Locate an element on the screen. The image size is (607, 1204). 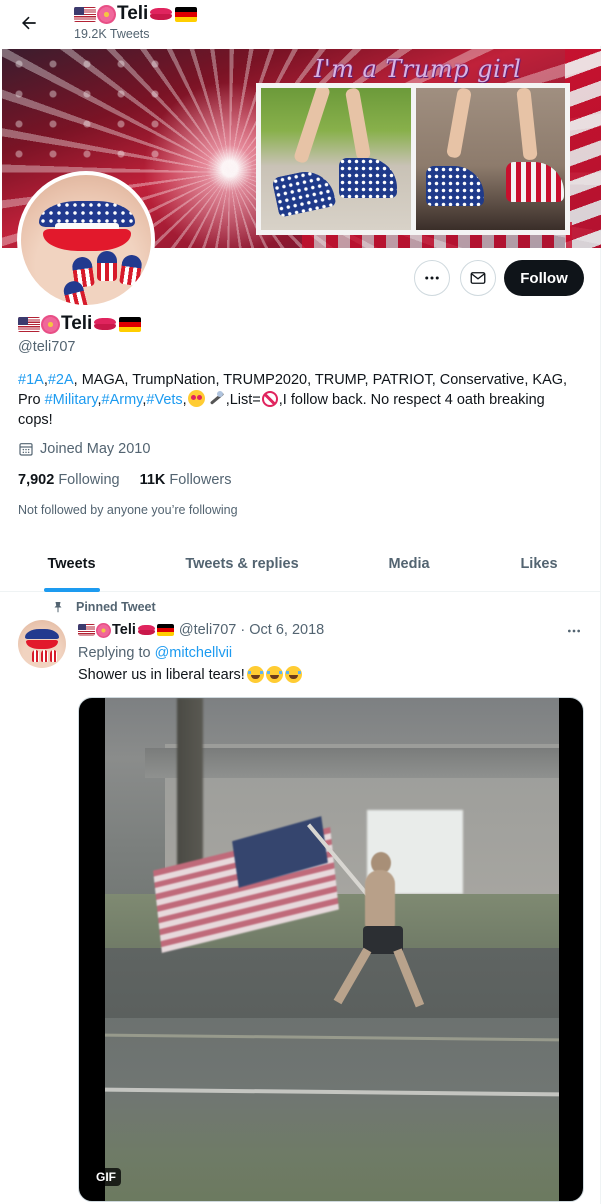
tab-tweets-replies: Tweets & replies is located at coordinates (242, 564).